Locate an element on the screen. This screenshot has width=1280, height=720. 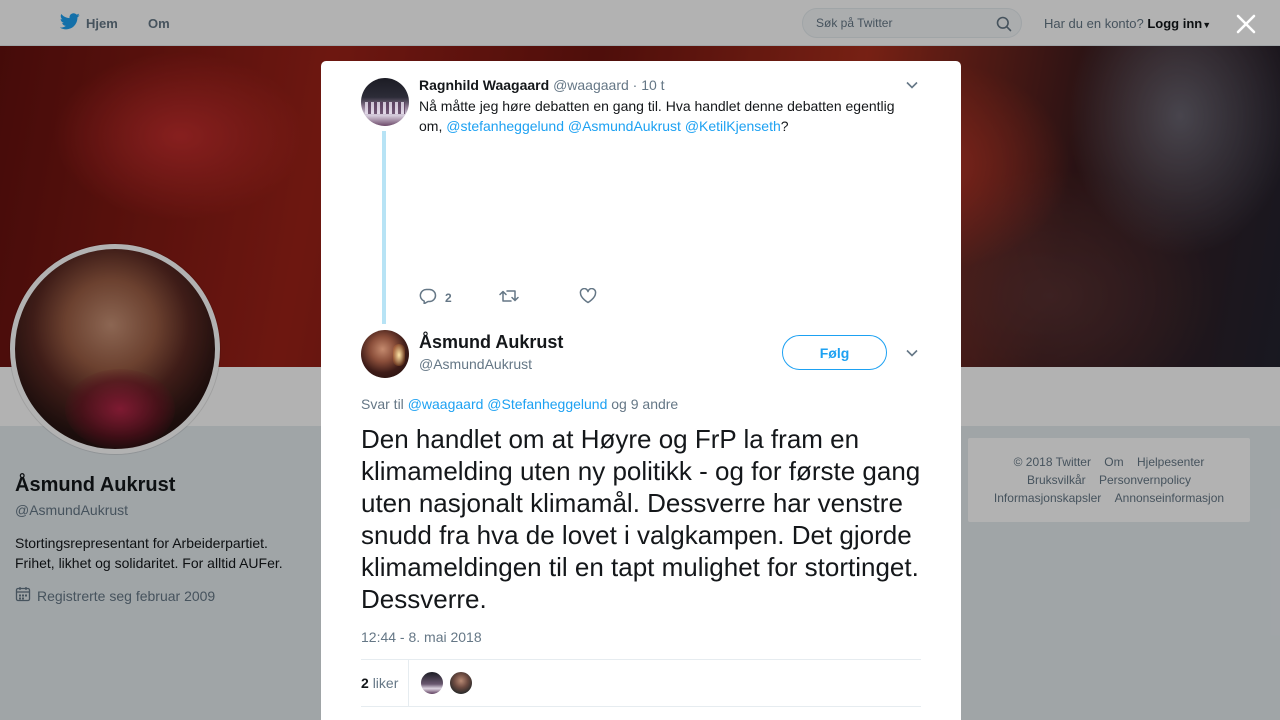
main-tweet-timestamp: 12:44 - 8. mai 2018 is located at coordinates (421, 637).